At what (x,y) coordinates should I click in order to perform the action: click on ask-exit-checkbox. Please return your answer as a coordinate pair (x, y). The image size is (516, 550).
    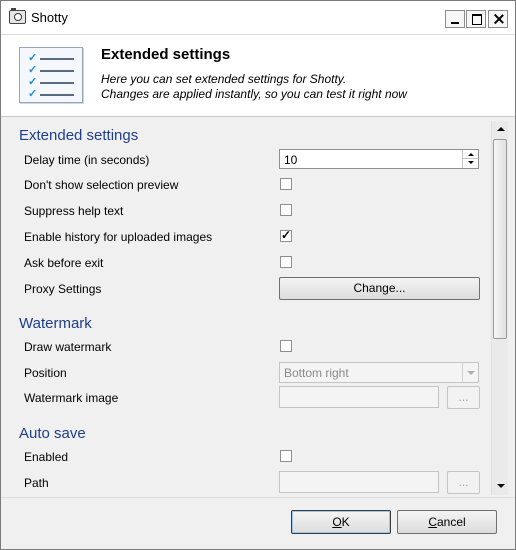
    Looking at the image, I should click on (286, 262).